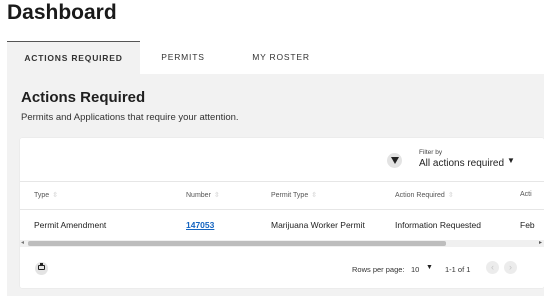  Describe the element at coordinates (46, 195) in the screenshot. I see `column-header-type: Type ⇳` at that location.